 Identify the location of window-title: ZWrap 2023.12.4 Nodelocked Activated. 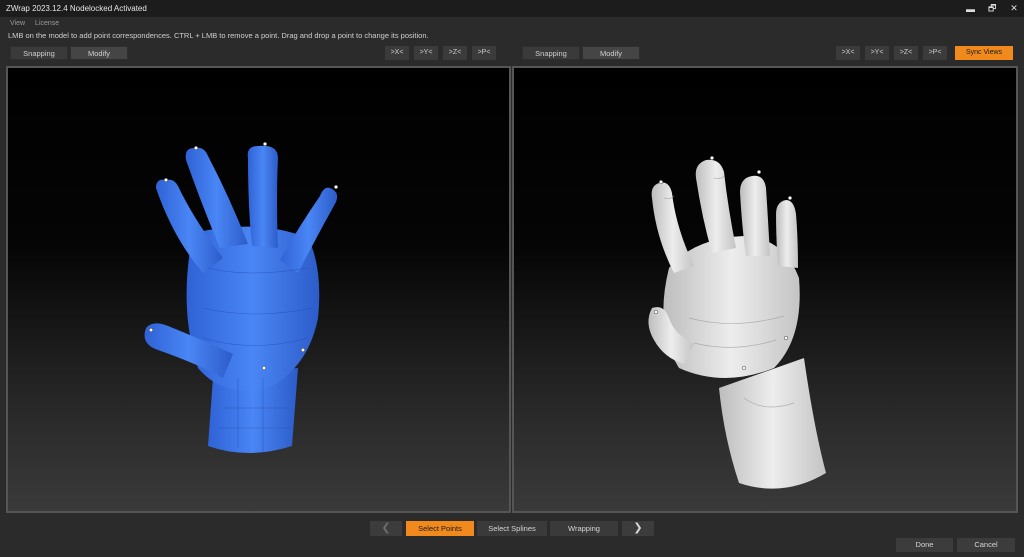
(76, 8).